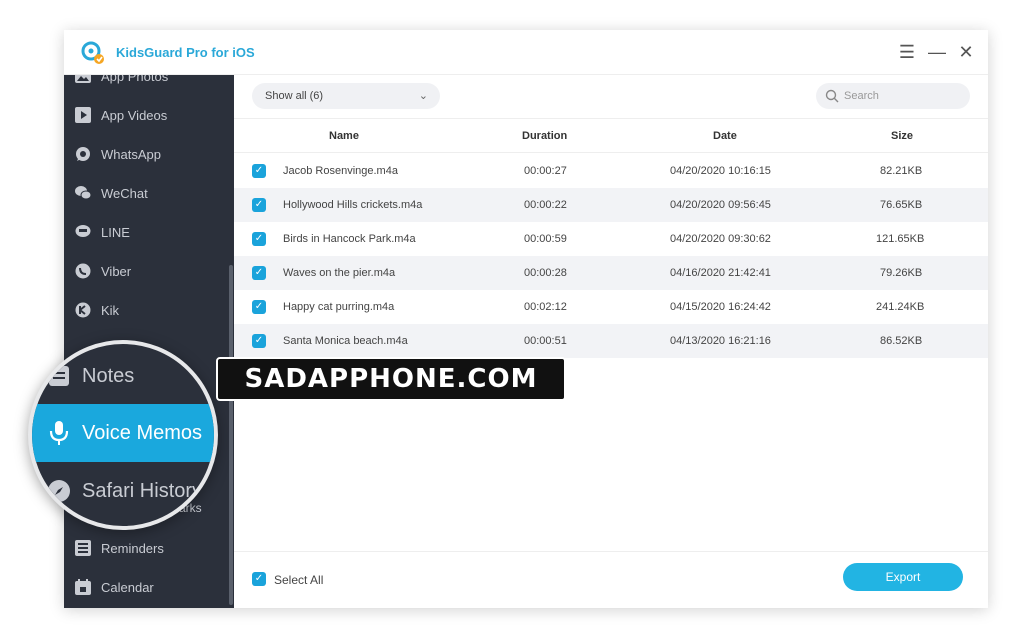  Describe the element at coordinates (344, 136) in the screenshot. I see `column-header-name: Name` at that location.